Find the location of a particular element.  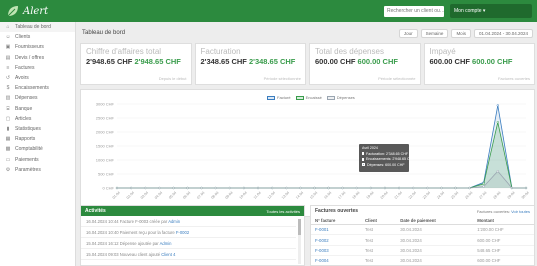

x-tick-label: 10.04 is located at coordinates (243, 195).